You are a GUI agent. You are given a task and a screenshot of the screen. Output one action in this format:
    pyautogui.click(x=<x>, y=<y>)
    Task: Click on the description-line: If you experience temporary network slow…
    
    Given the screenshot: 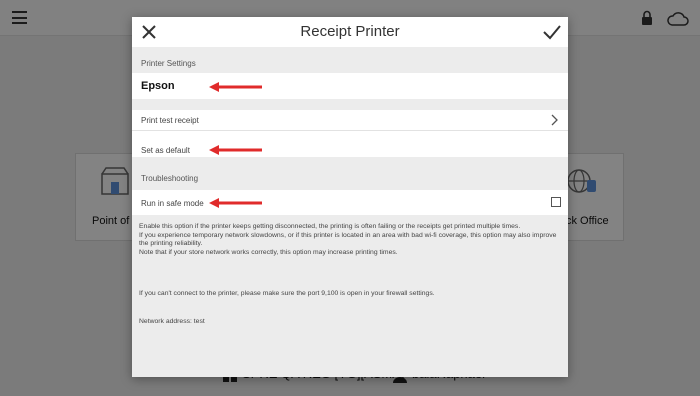 What is the action you would take?
    pyautogui.click(x=348, y=239)
    